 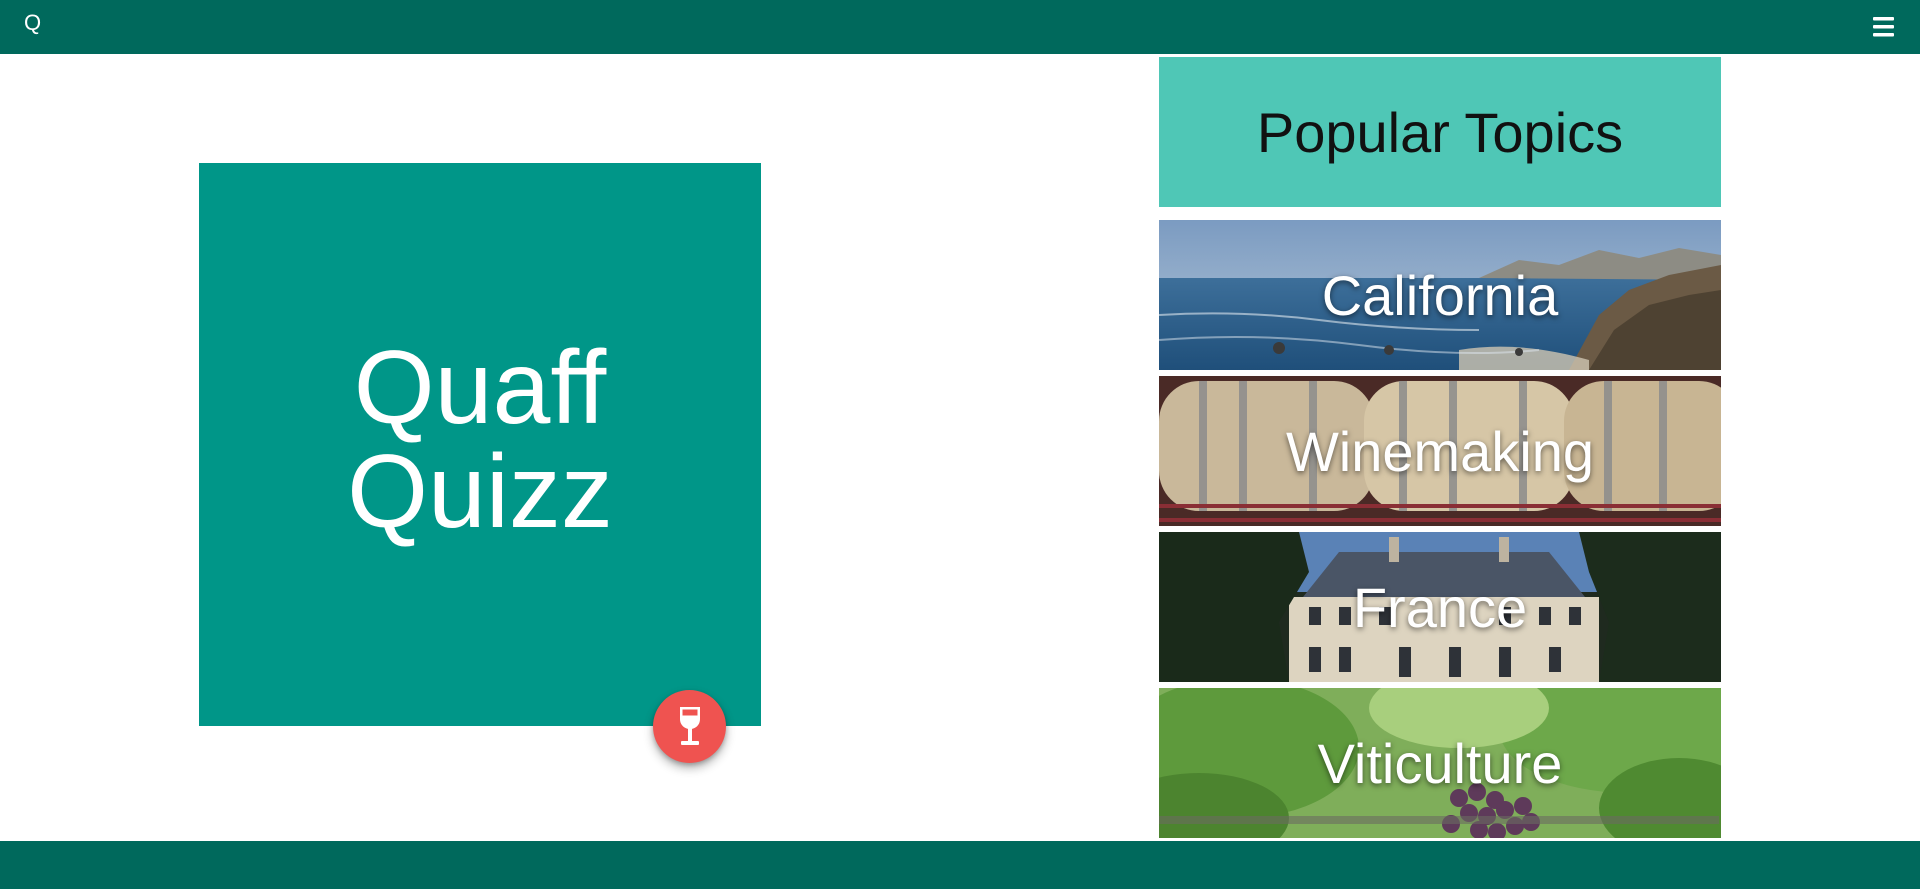 I want to click on topic-card-winemaking: Winemaking, so click(x=1440, y=451).